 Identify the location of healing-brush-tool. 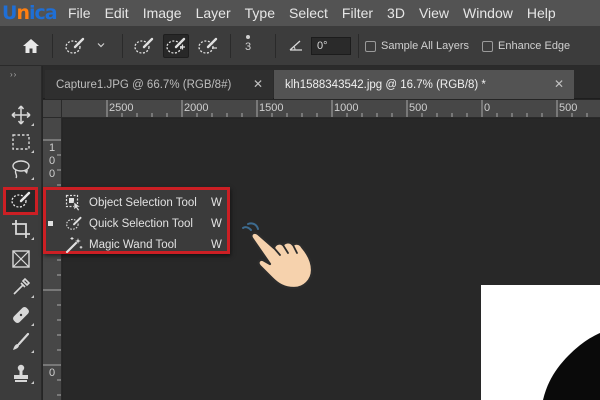
(21, 315).